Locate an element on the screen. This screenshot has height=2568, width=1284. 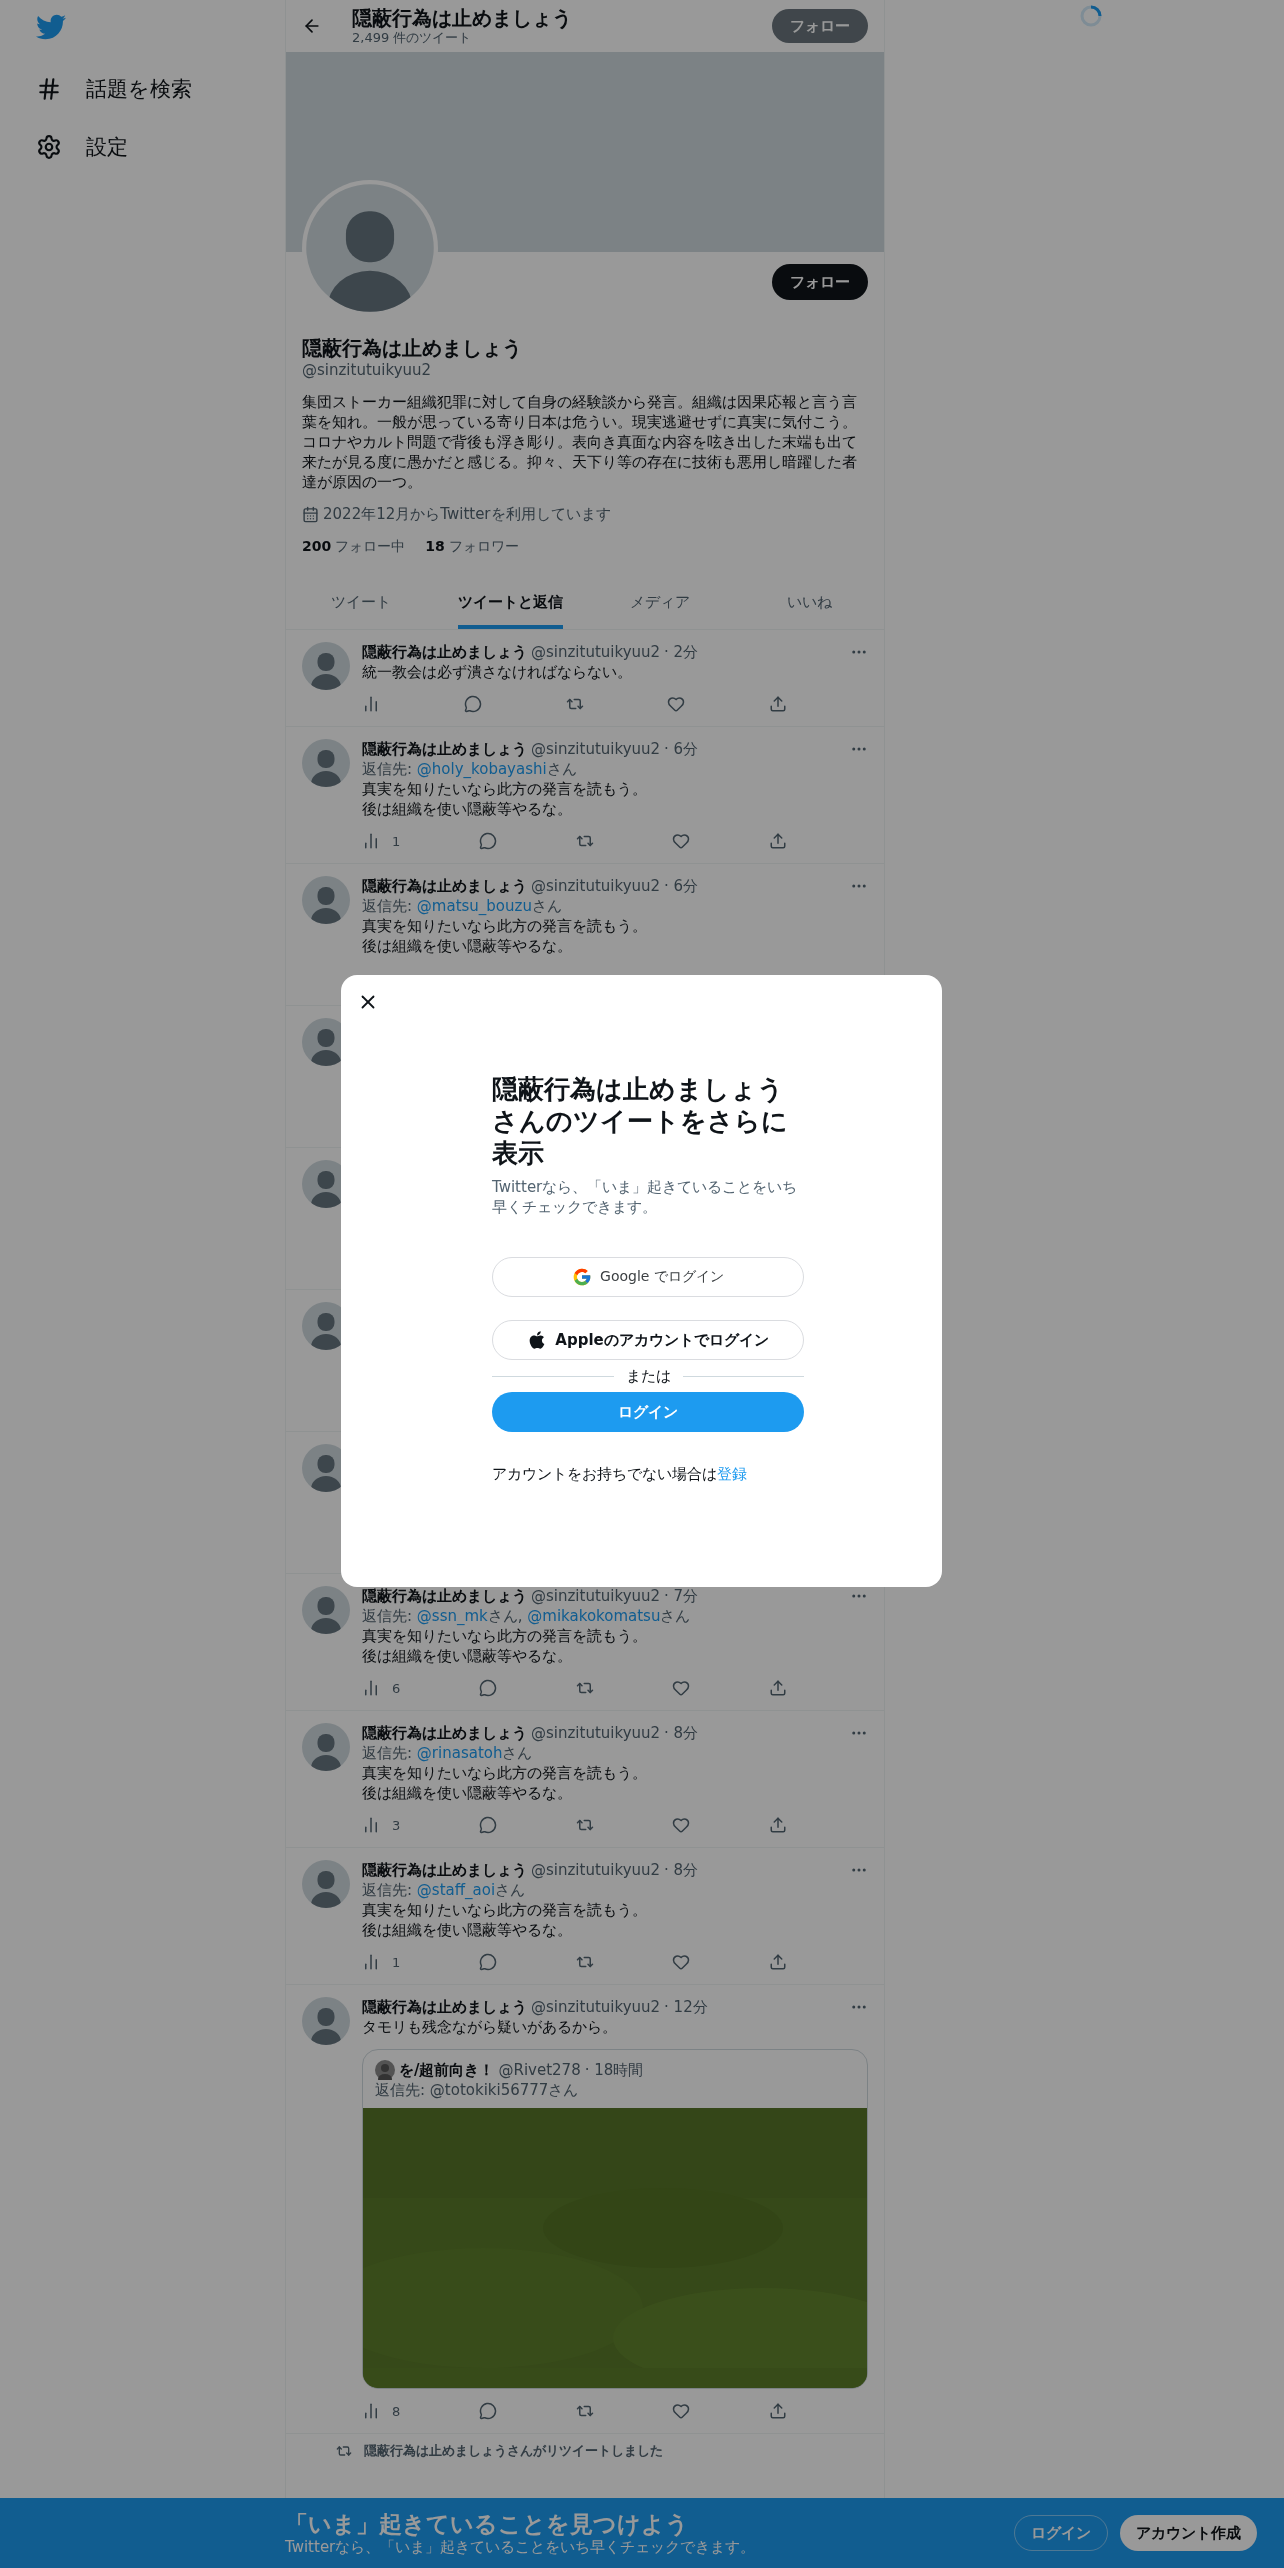
profile-handle: @sinzitutuikyuu2 is located at coordinates (367, 370).